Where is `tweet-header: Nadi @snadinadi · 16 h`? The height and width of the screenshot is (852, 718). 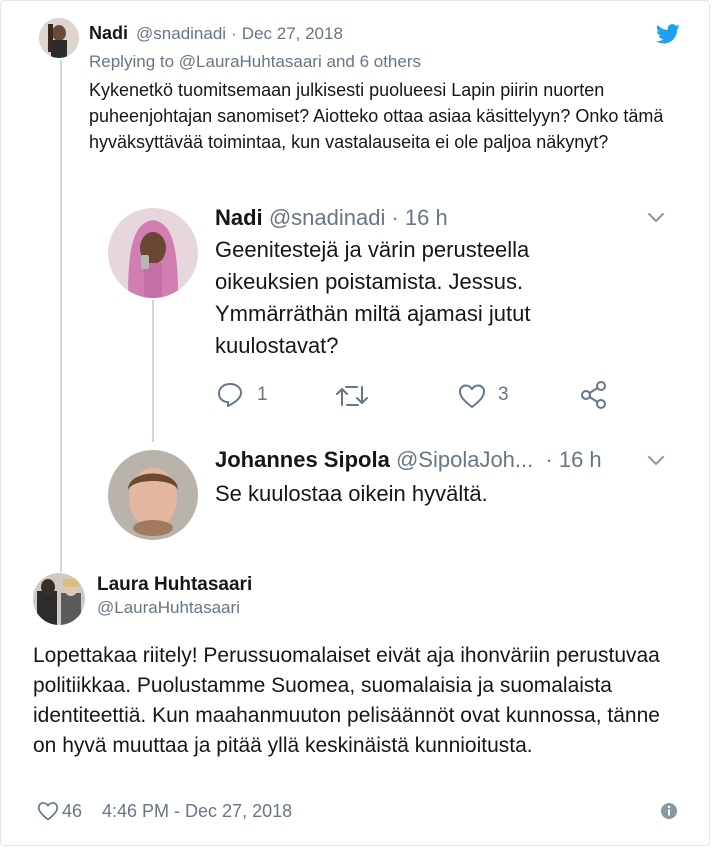 tweet-header: Nadi @snadinadi · 16 h is located at coordinates (331, 218).